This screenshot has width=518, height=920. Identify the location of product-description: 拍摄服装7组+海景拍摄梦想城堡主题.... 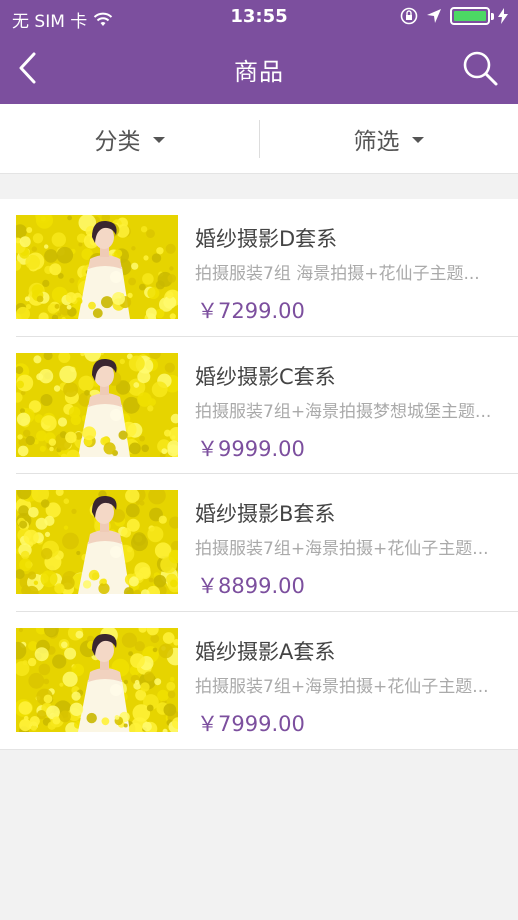
(343, 411).